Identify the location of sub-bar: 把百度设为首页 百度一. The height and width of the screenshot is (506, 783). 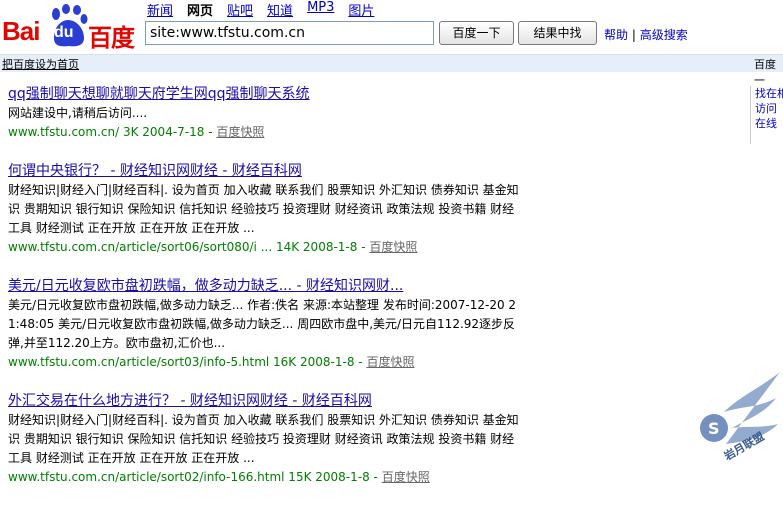
(391, 70).